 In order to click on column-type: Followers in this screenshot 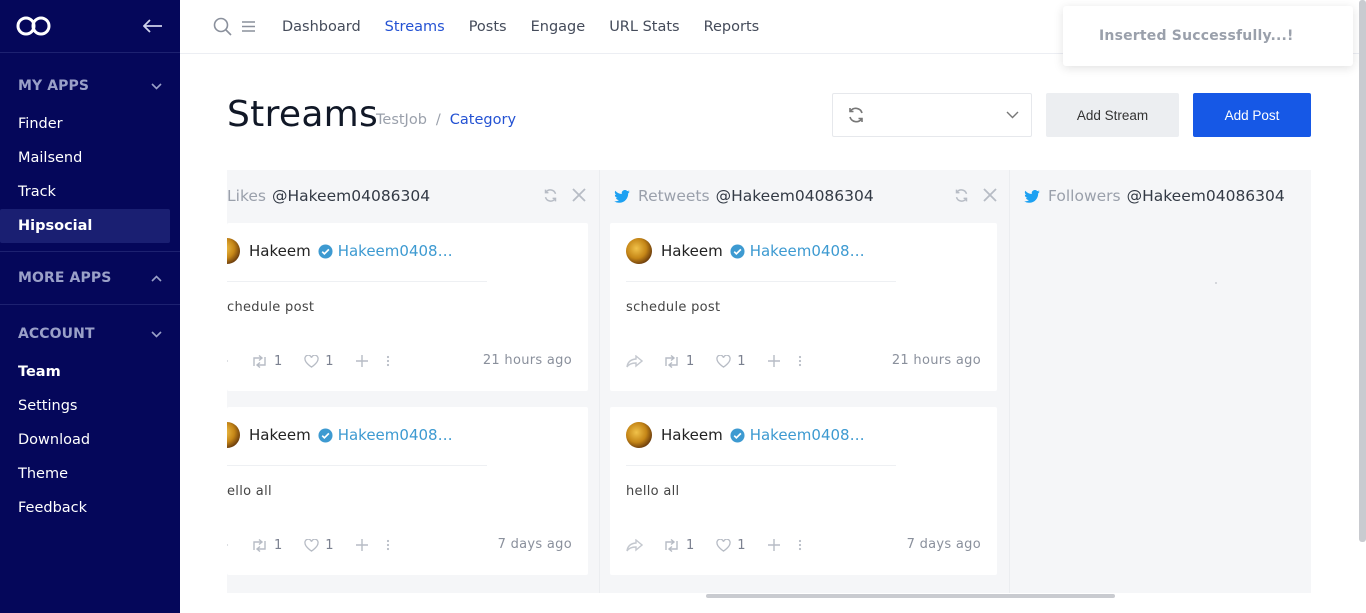, I will do `click(1084, 196)`.